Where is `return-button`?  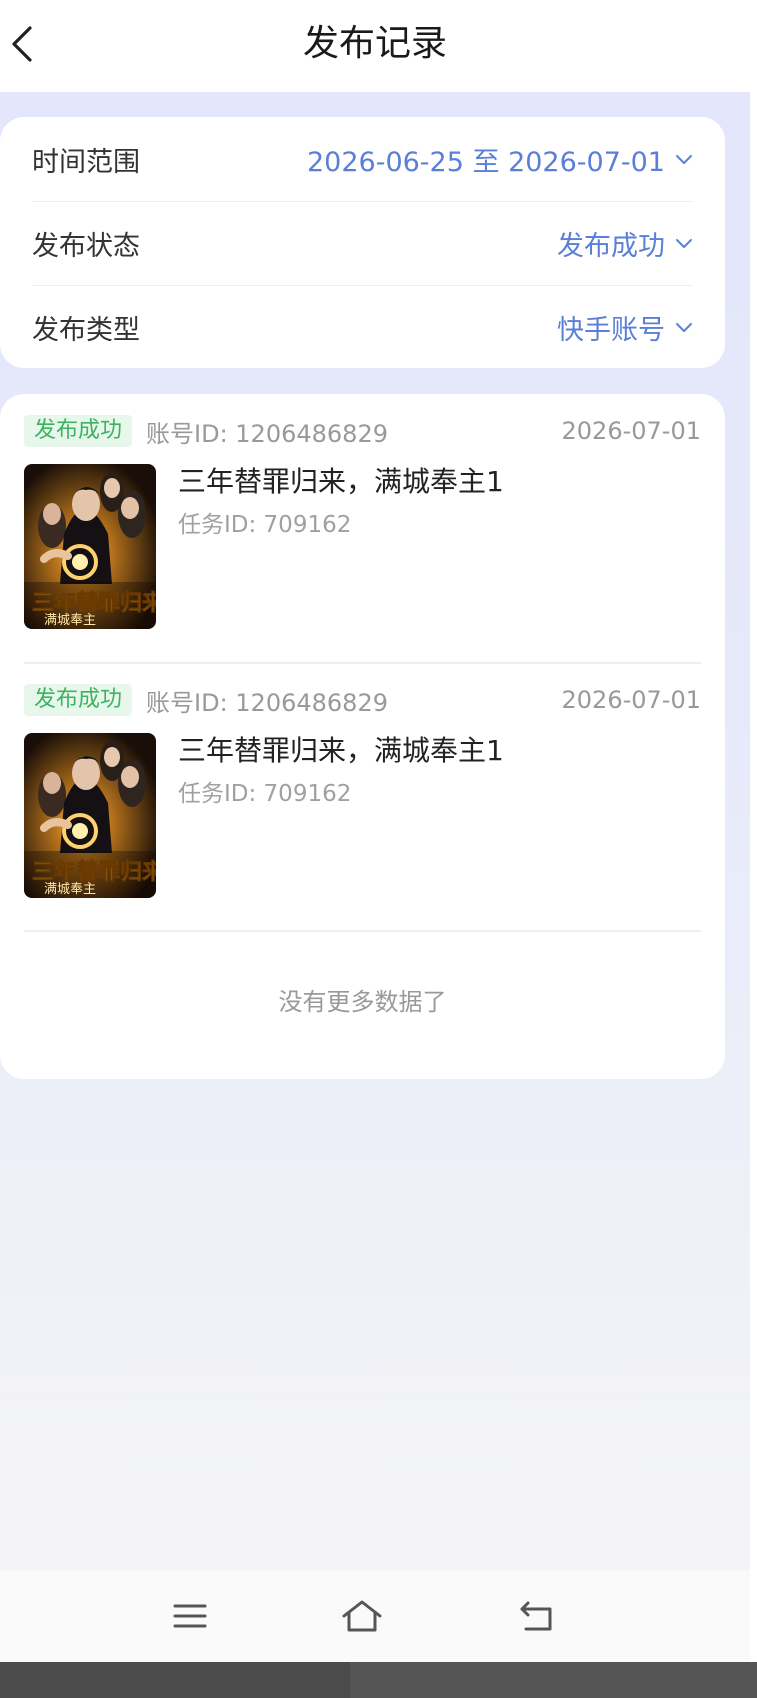 return-button is located at coordinates (536, 1616).